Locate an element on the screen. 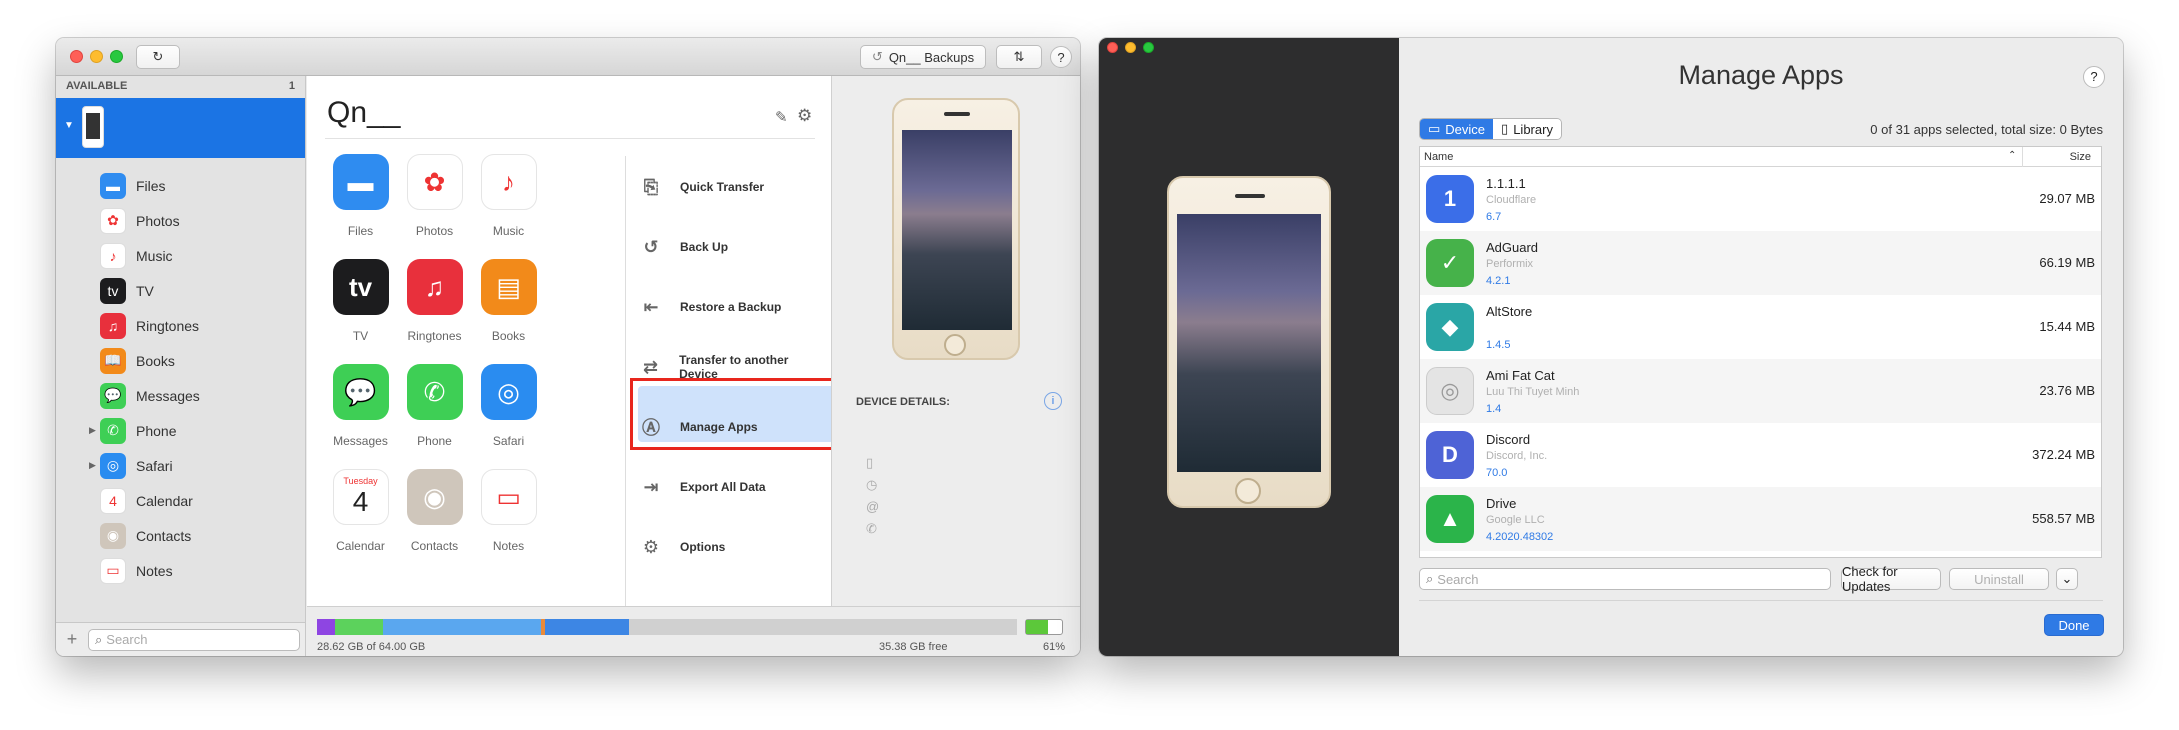 Image resolution: width=2179 pixels, height=730 pixels. sidebar-item: ▬ Files is located at coordinates (180, 185).